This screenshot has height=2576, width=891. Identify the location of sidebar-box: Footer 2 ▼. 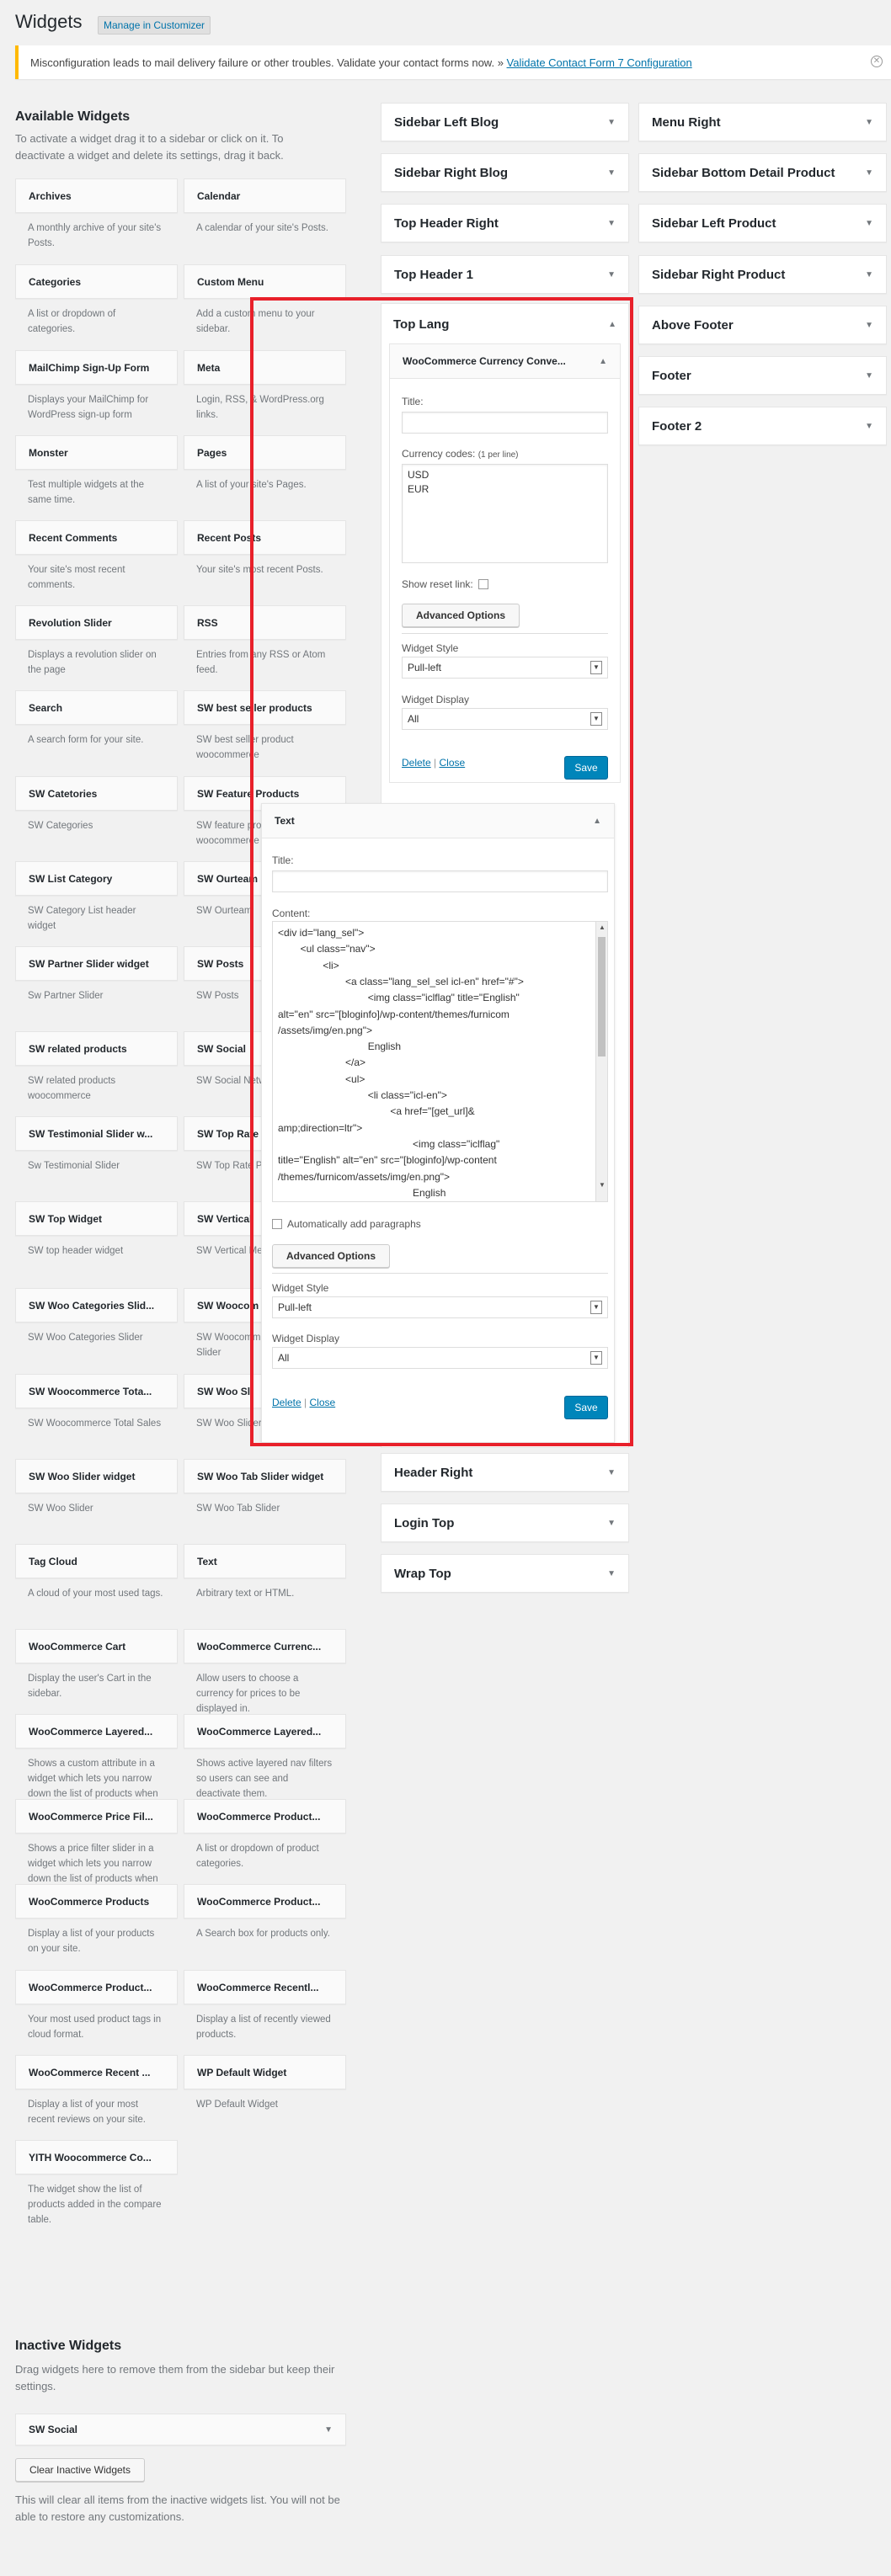
(762, 426).